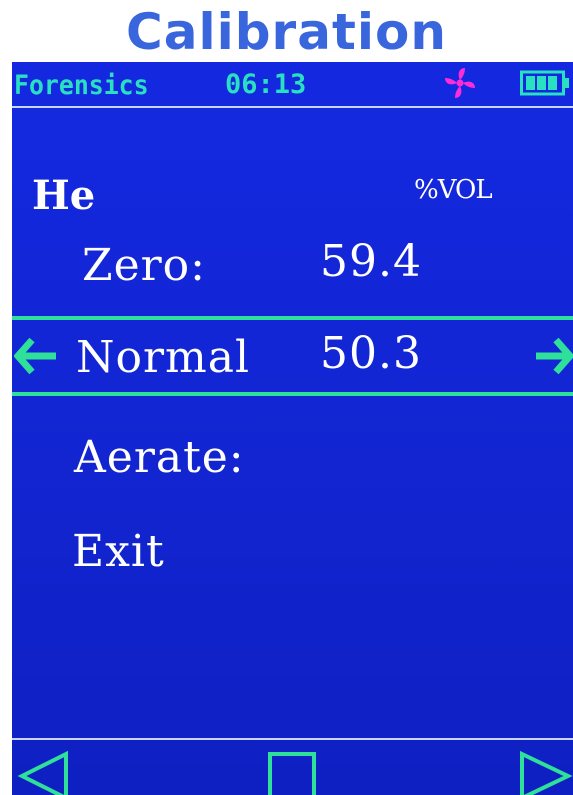 The height and width of the screenshot is (795, 573). I want to click on menu-item-exit: Exit, so click(292, 555).